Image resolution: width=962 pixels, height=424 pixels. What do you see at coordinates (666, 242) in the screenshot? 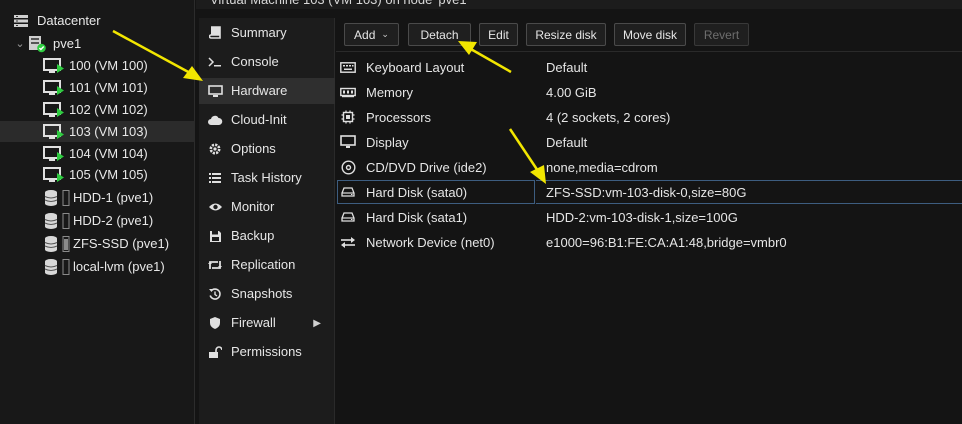
I see `hardware-value: e1000=96:B1:FE:CA:A1:48,bridge=vmbr0` at bounding box center [666, 242].